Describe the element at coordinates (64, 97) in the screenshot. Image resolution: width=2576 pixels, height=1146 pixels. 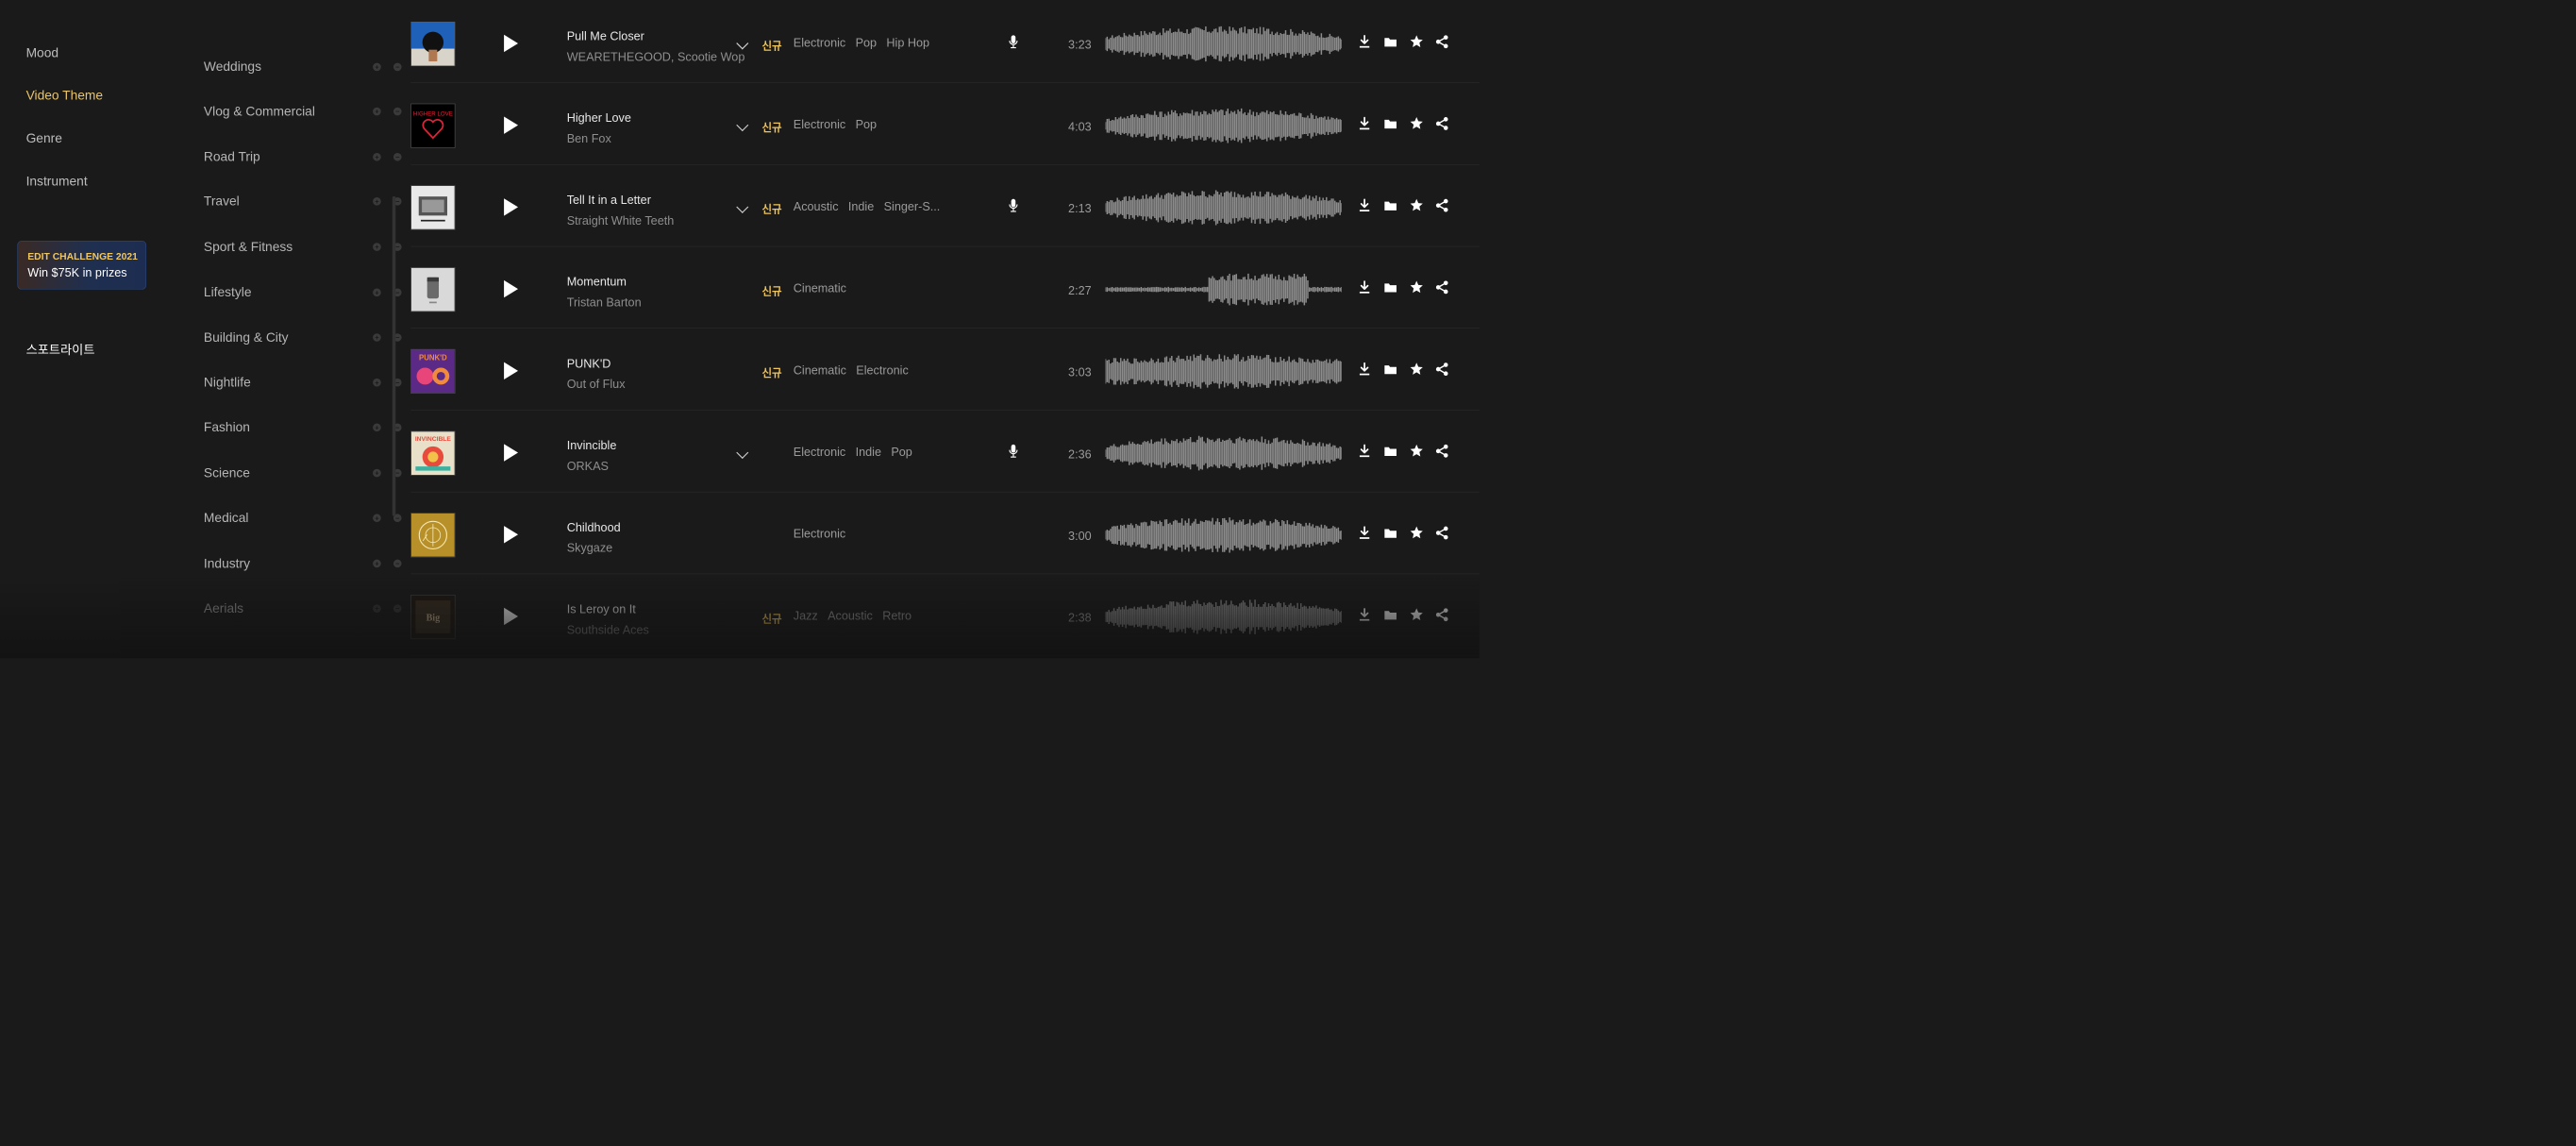
I see `category-video-theme: Video Theme` at that location.